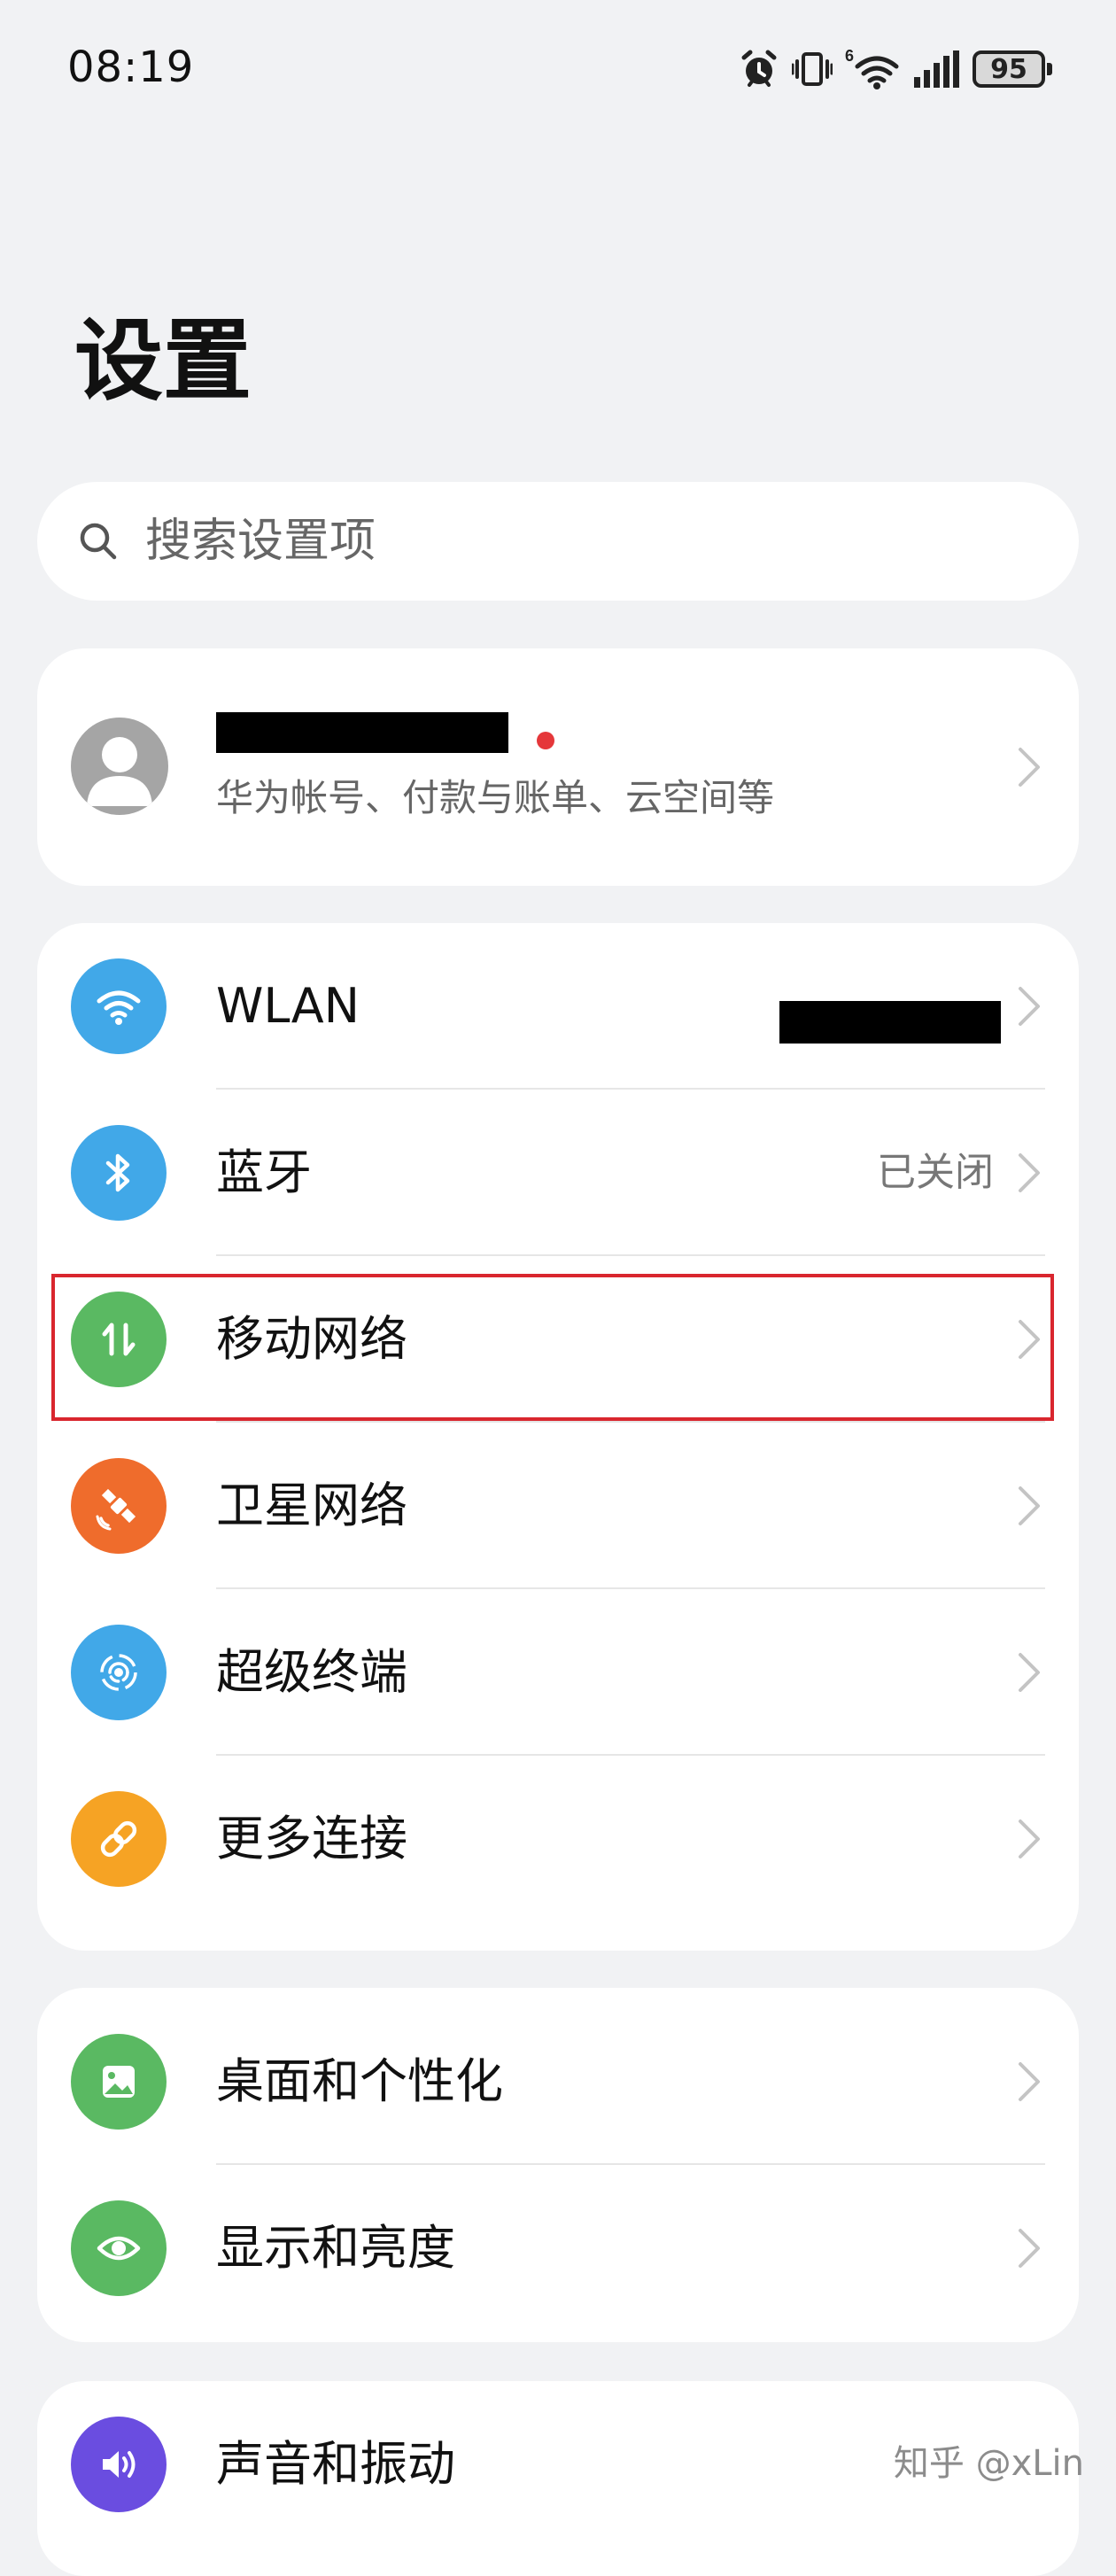  I want to click on speaker-icon, so click(119, 2464).